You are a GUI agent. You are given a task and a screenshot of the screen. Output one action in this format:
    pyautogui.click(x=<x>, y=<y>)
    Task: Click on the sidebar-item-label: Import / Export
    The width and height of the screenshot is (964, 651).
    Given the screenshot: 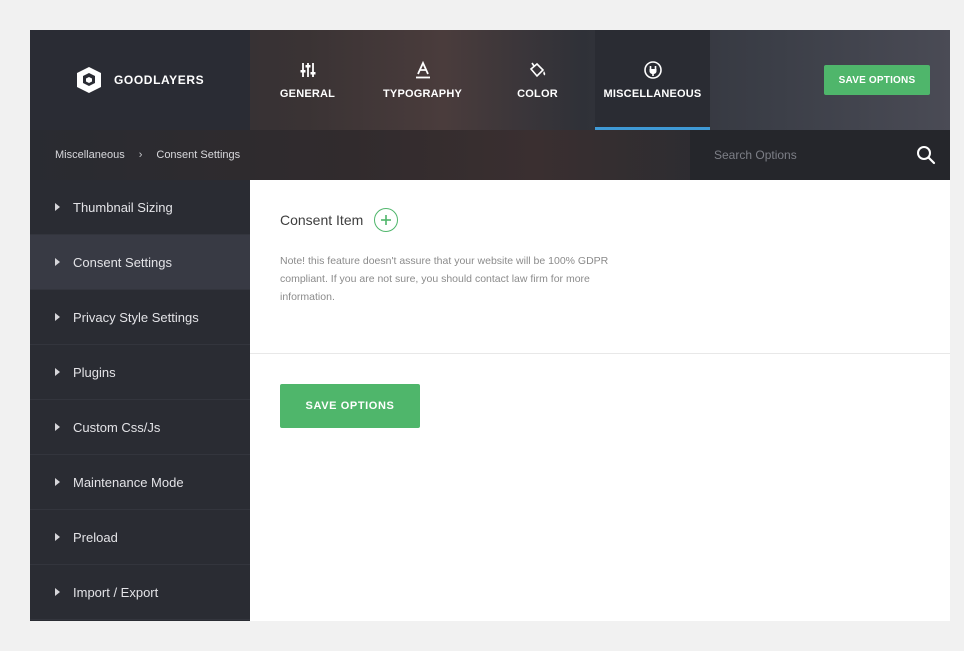 What is the action you would take?
    pyautogui.click(x=116, y=592)
    